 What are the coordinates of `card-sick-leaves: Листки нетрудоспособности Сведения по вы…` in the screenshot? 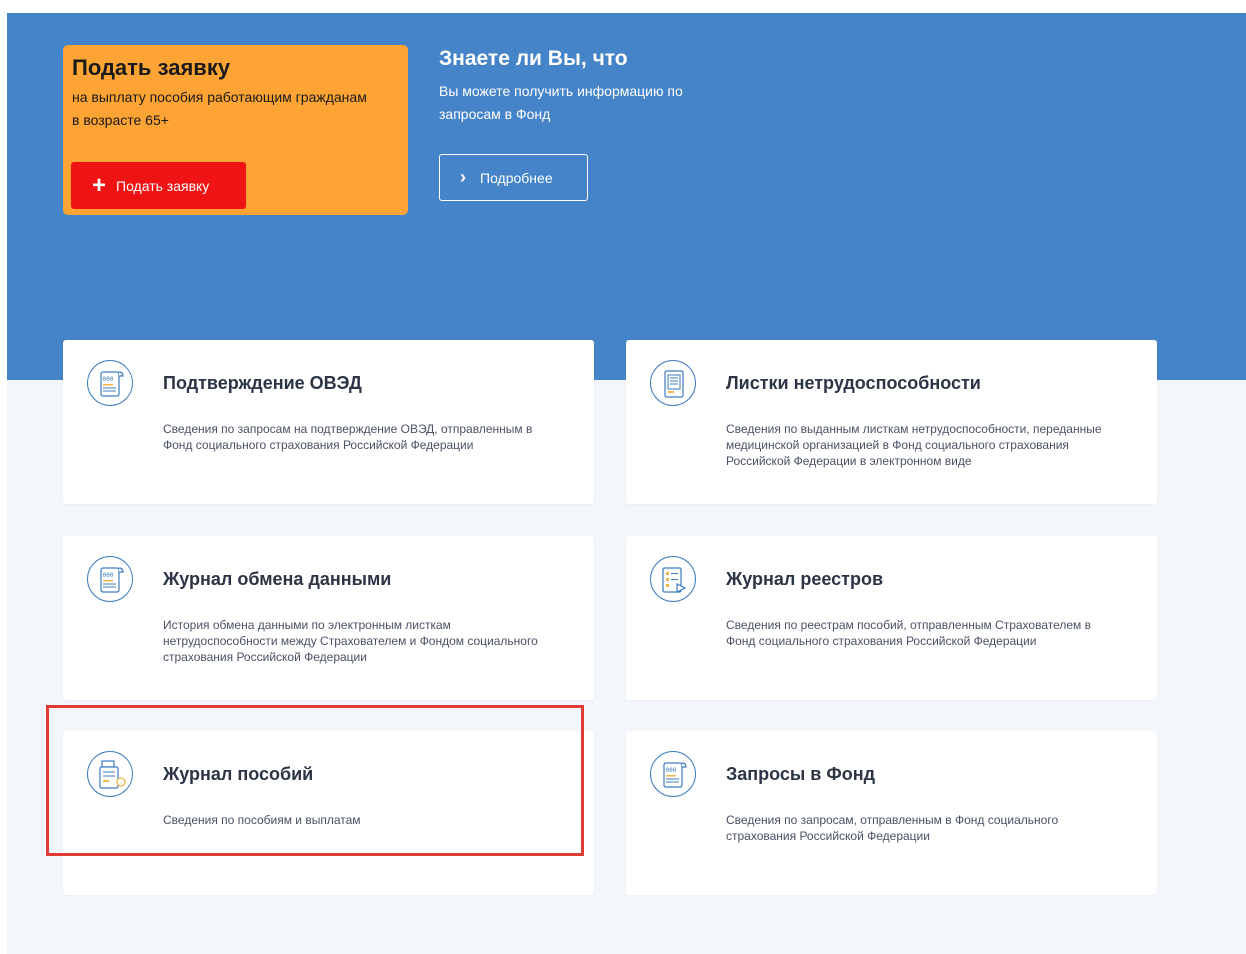 It's located at (891, 422).